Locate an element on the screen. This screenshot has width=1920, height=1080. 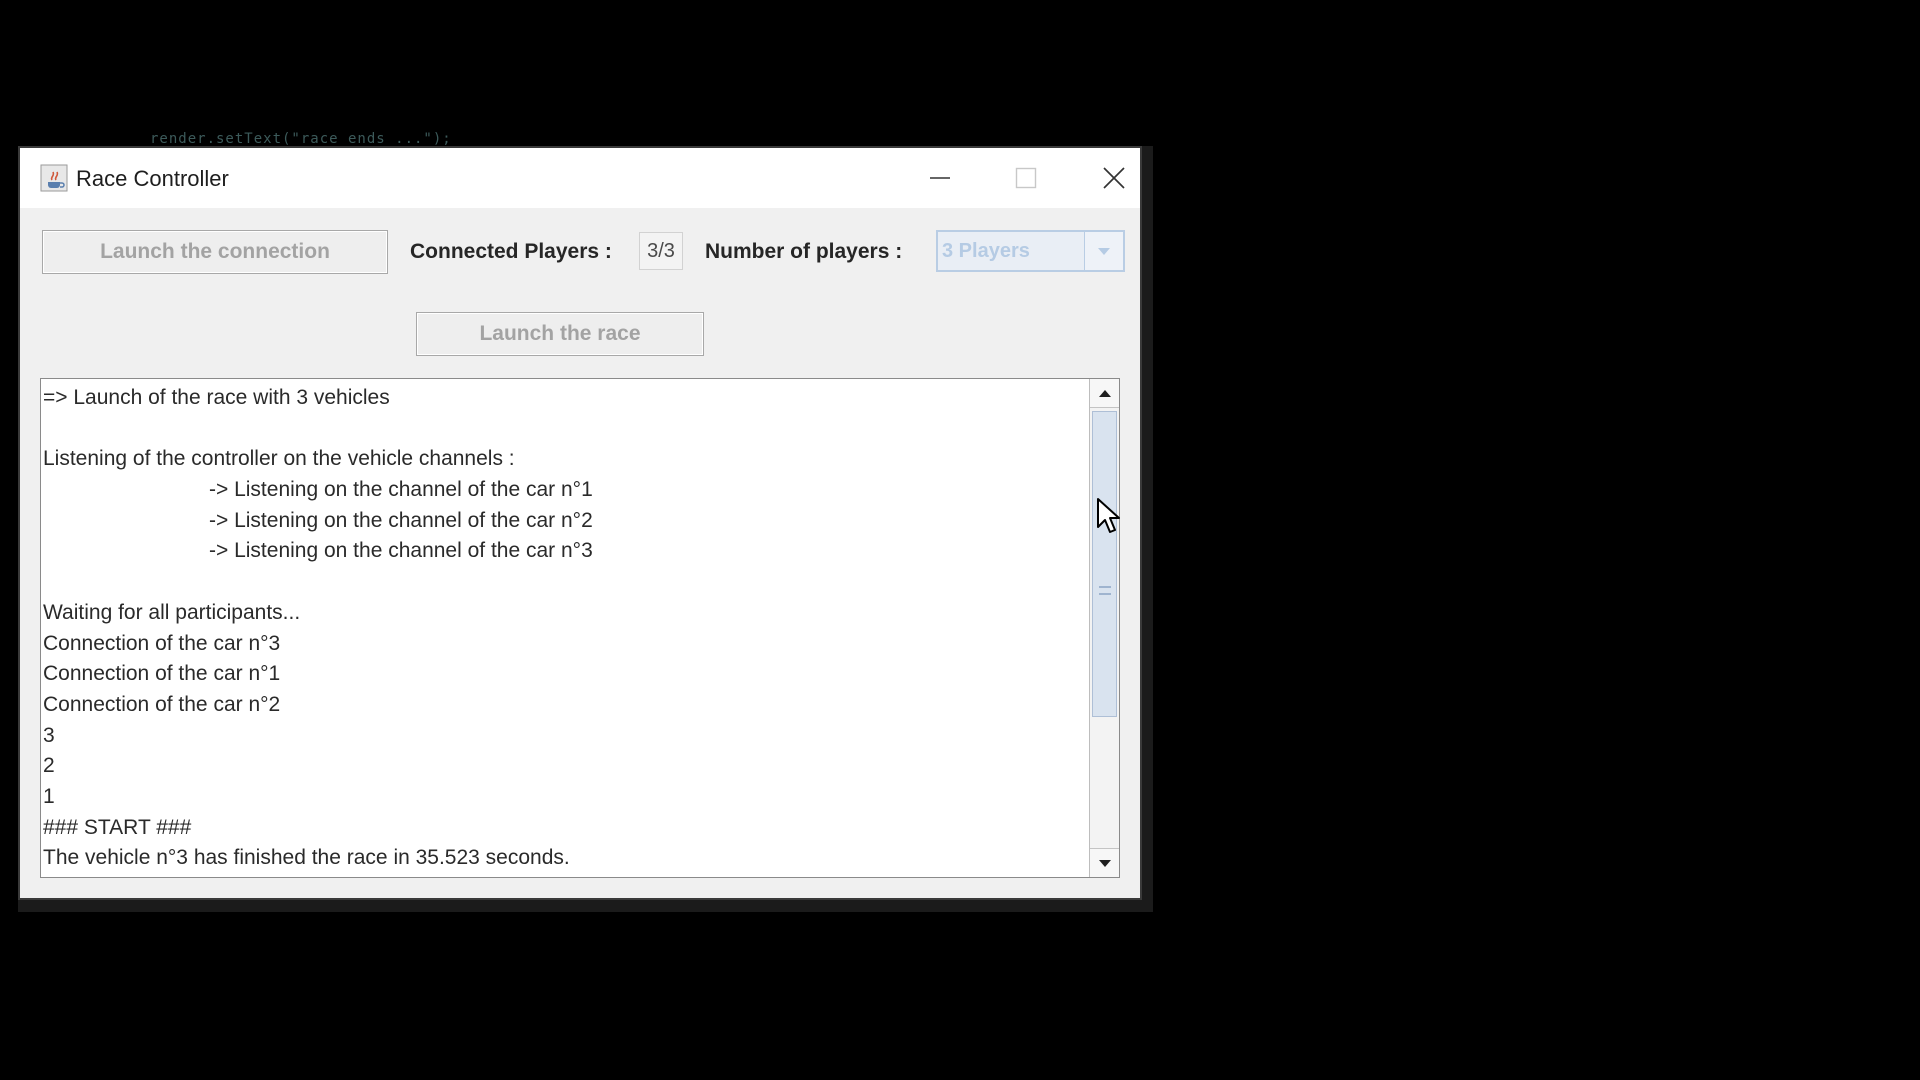
background-code-fragment: render.setText("race ends ..."); is located at coordinates (301, 139).